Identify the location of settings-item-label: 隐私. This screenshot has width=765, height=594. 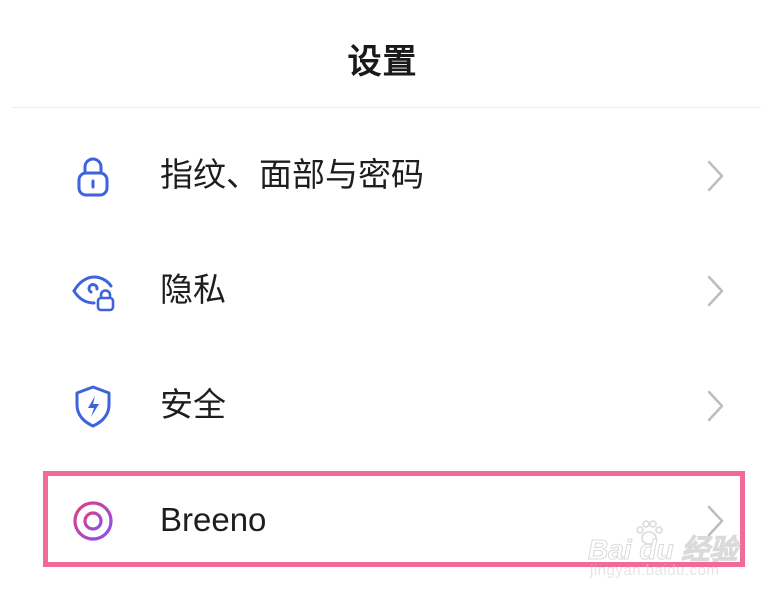
(193, 289).